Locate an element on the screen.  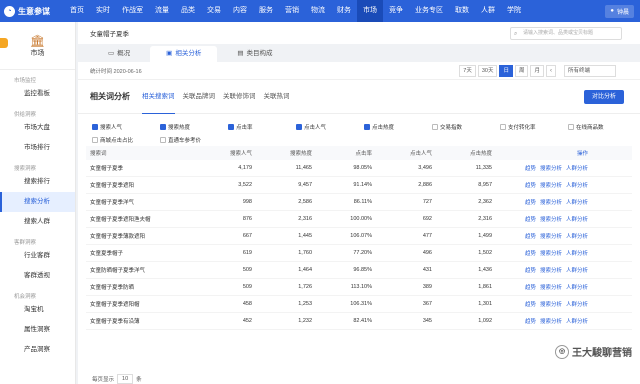
nav-item-16: 学院 is located at coordinates (514, 11).